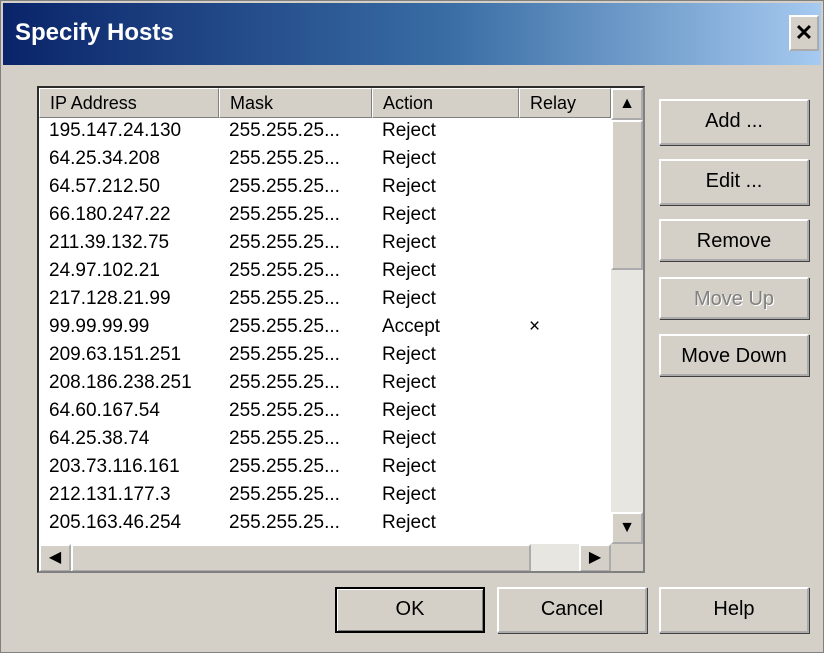 This screenshot has width=824, height=653. I want to click on table-row: 217.128.21.99 255.255.25... Reject, so click(325, 300).